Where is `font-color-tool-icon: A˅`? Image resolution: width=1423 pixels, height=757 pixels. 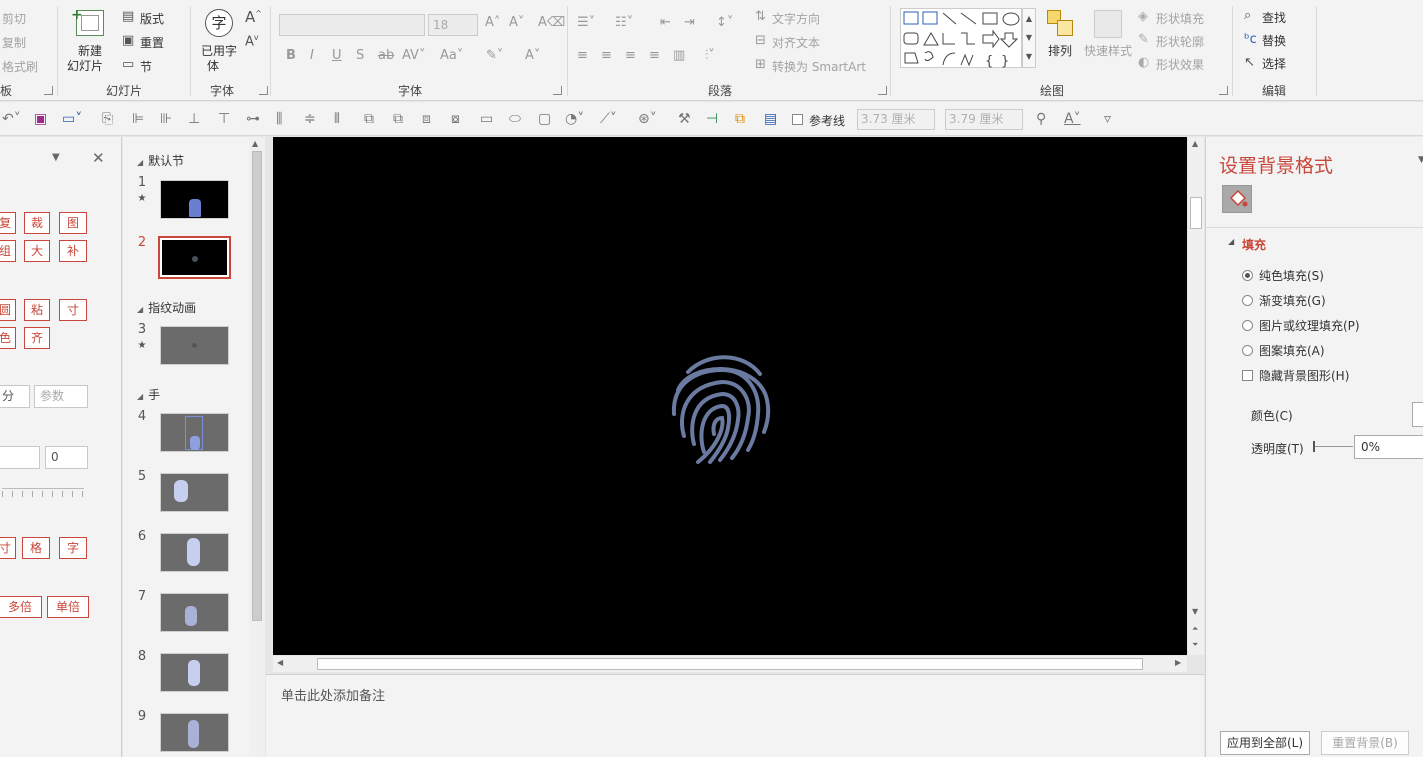 font-color-tool-icon: A˅ is located at coordinates (1072, 119).